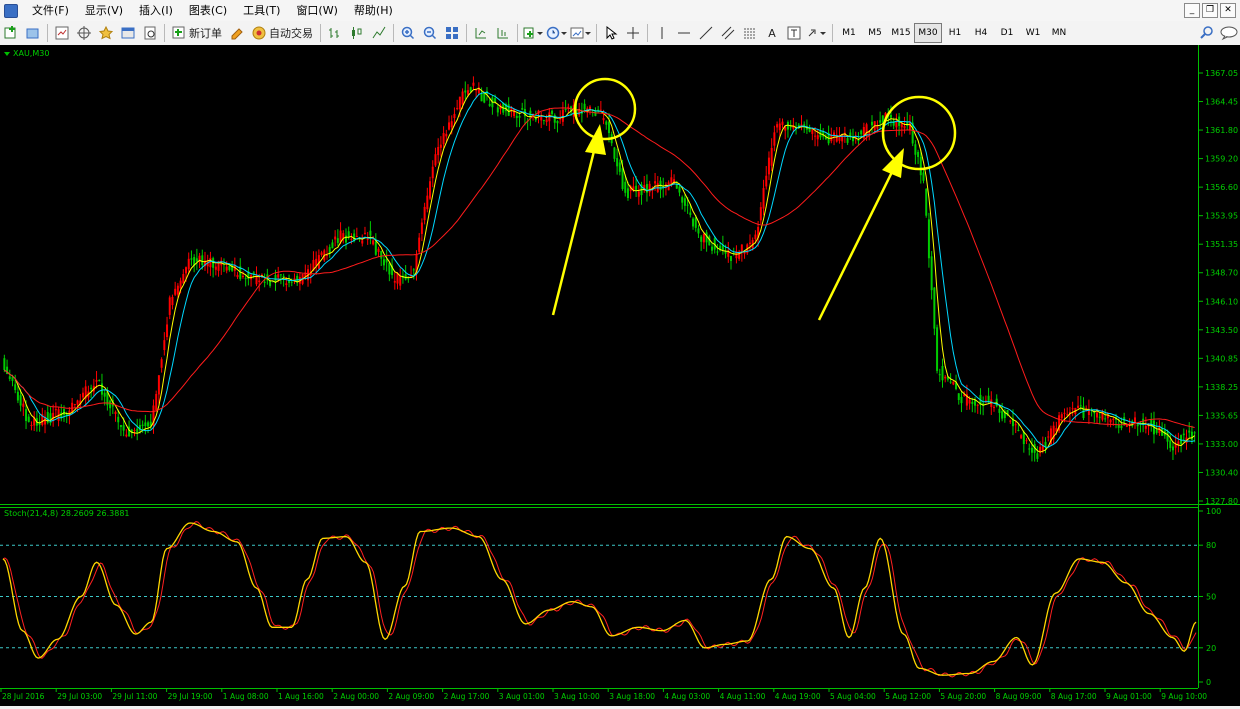 This screenshot has width=1240, height=709. What do you see at coordinates (335, 33) in the screenshot?
I see `bar-chart-icon` at bounding box center [335, 33].